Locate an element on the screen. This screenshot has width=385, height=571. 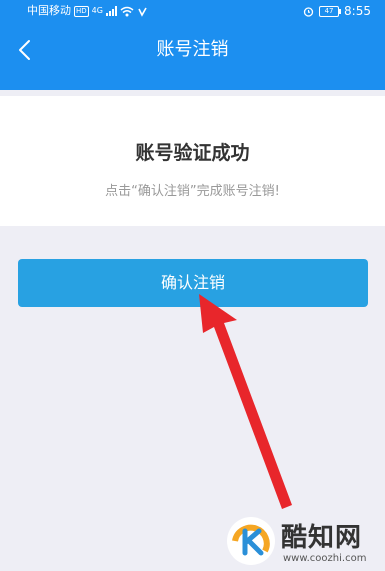
watermark-url: www.coozhi.com is located at coordinates (325, 558).